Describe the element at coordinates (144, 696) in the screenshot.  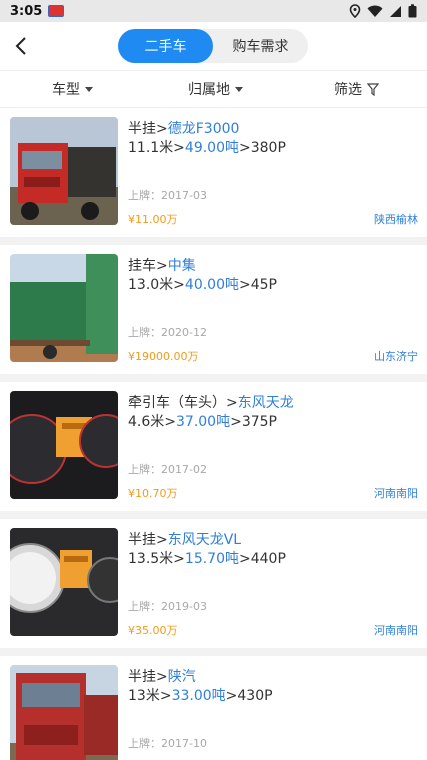
I see `listing-length: 13米` at that location.